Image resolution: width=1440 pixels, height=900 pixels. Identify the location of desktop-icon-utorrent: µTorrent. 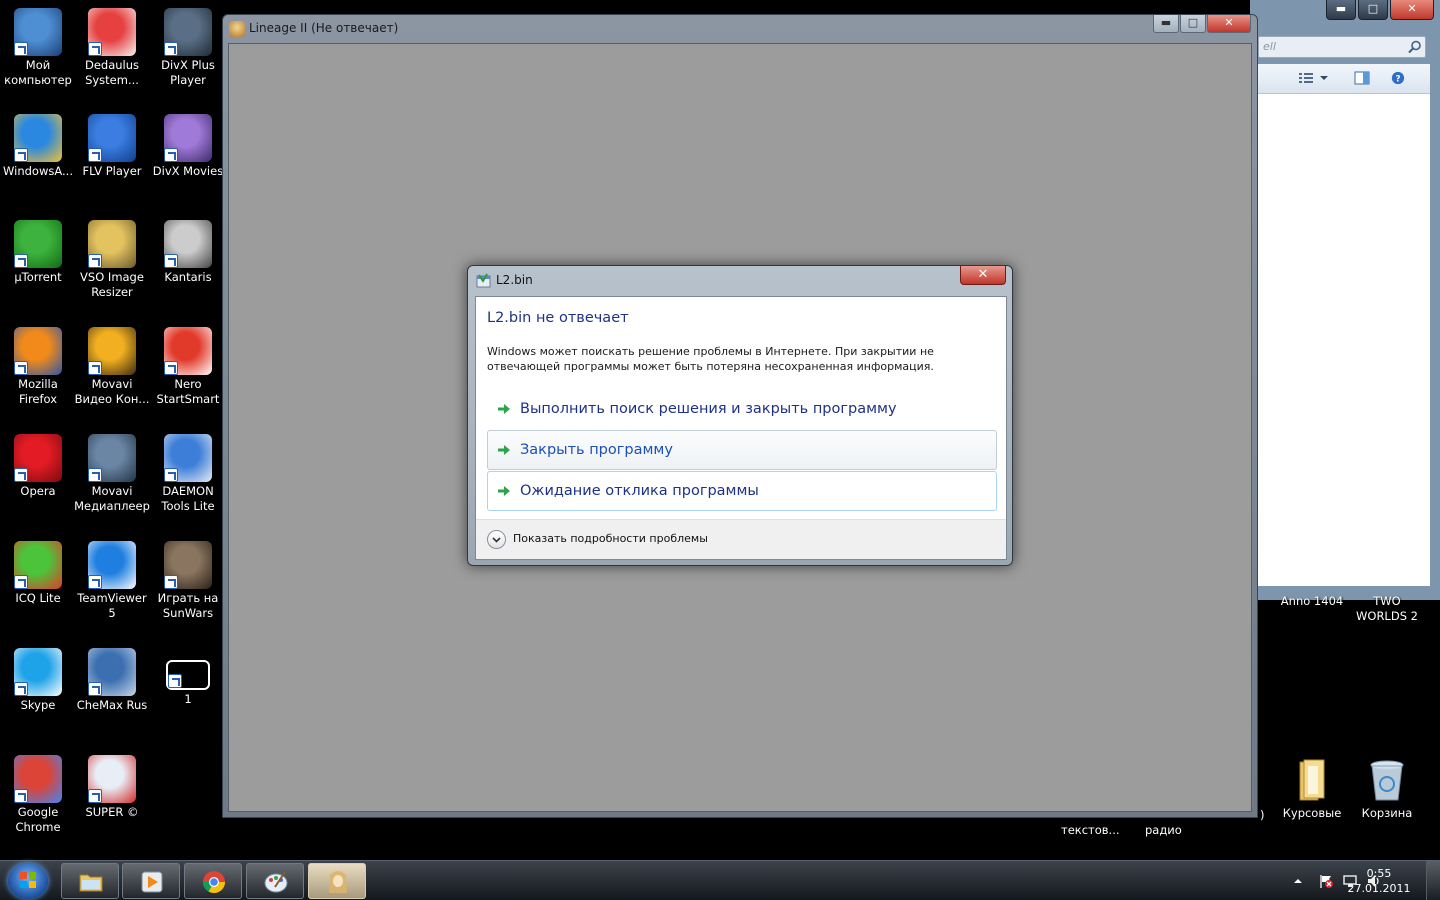
(38, 252).